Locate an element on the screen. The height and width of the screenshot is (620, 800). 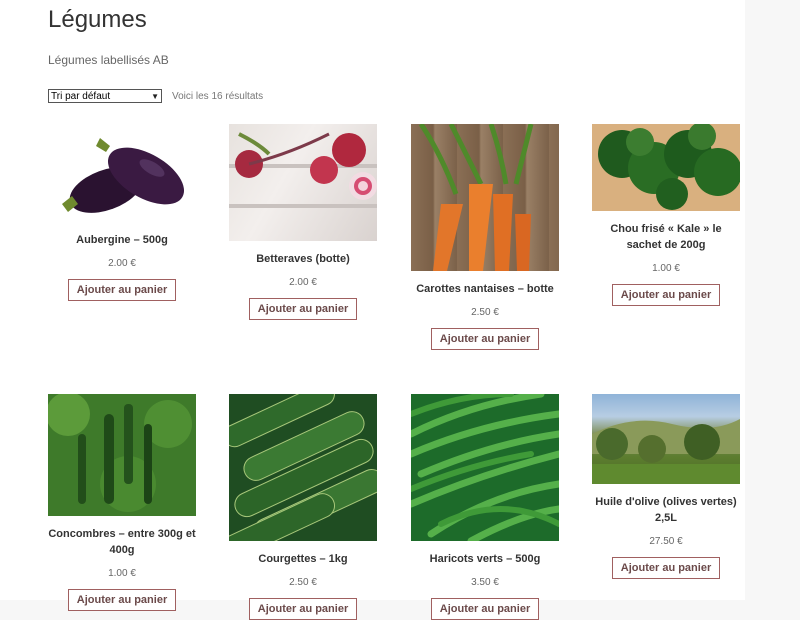
product-name: Huile d'olive (olives vertes) 2,5L is located at coordinates (666, 510).